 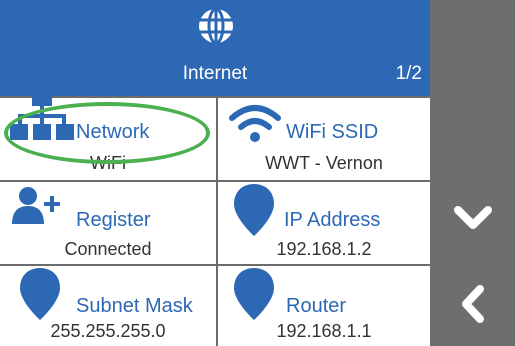 I want to click on tile-value: 192.168.1.1, so click(x=324, y=331).